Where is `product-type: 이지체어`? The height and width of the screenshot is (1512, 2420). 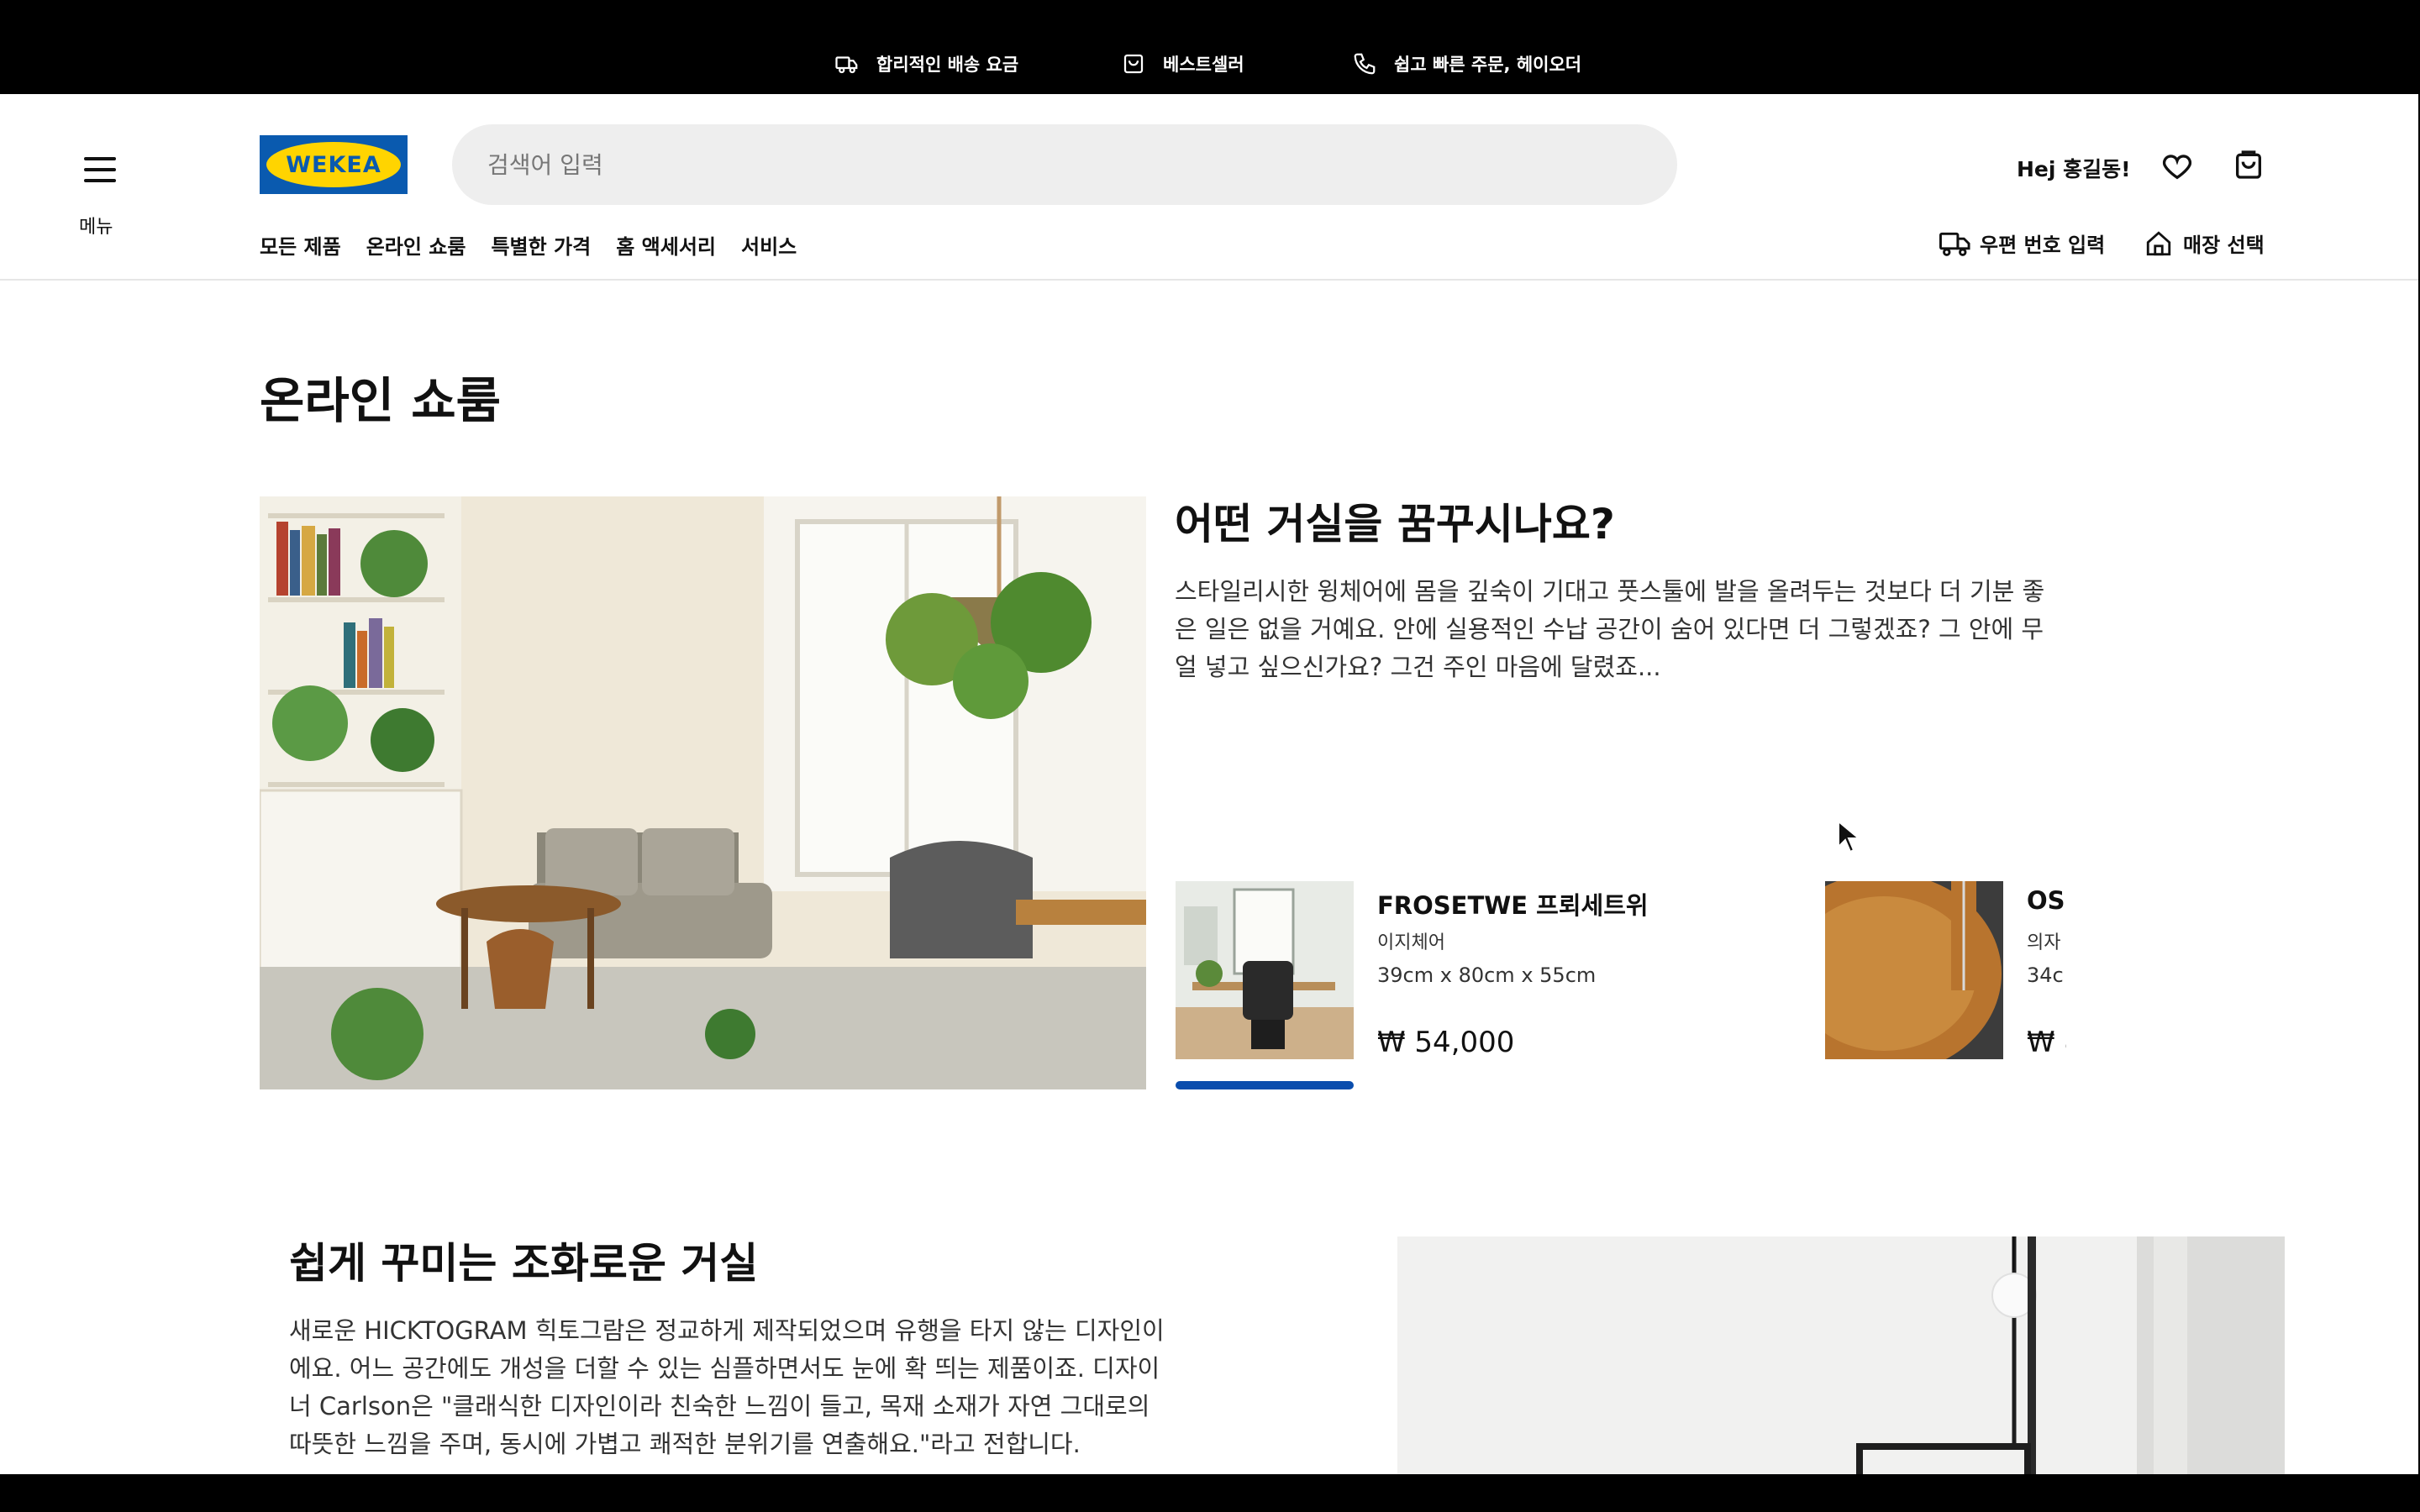 product-type: 이지체어 is located at coordinates (1411, 942).